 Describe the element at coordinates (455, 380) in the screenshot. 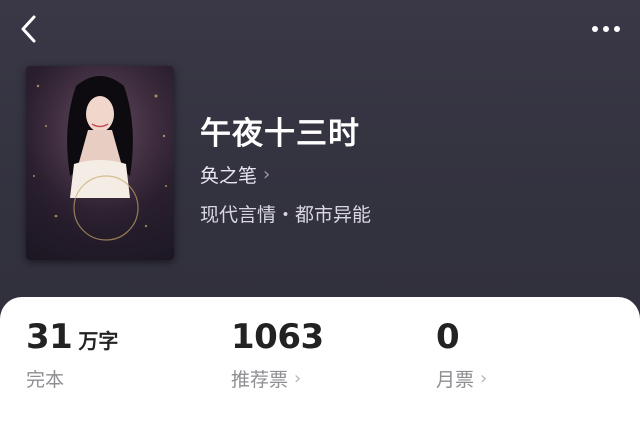

I see `monthly-vote-label: 月票` at that location.